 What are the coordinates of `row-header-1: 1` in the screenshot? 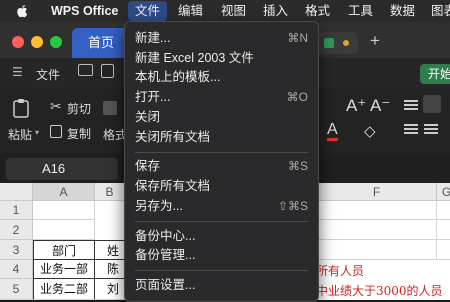 It's located at (16, 210).